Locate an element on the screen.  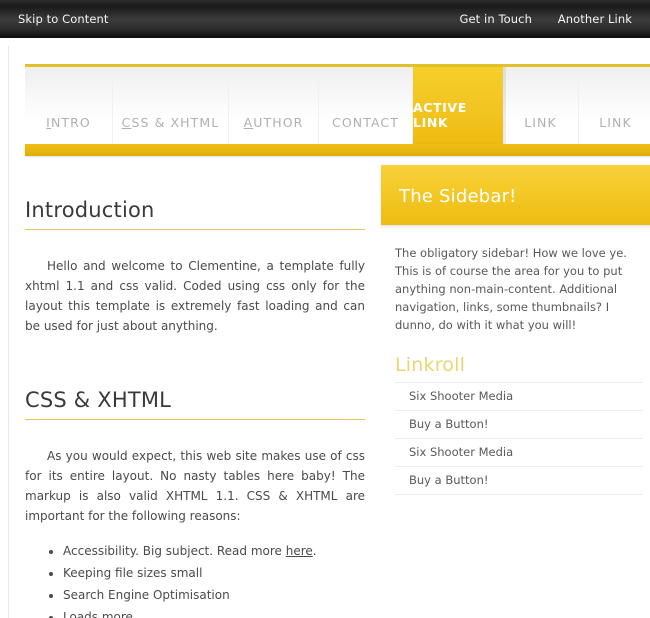
nav-tab-active-link: ACTIVE LINK is located at coordinates (459, 105).